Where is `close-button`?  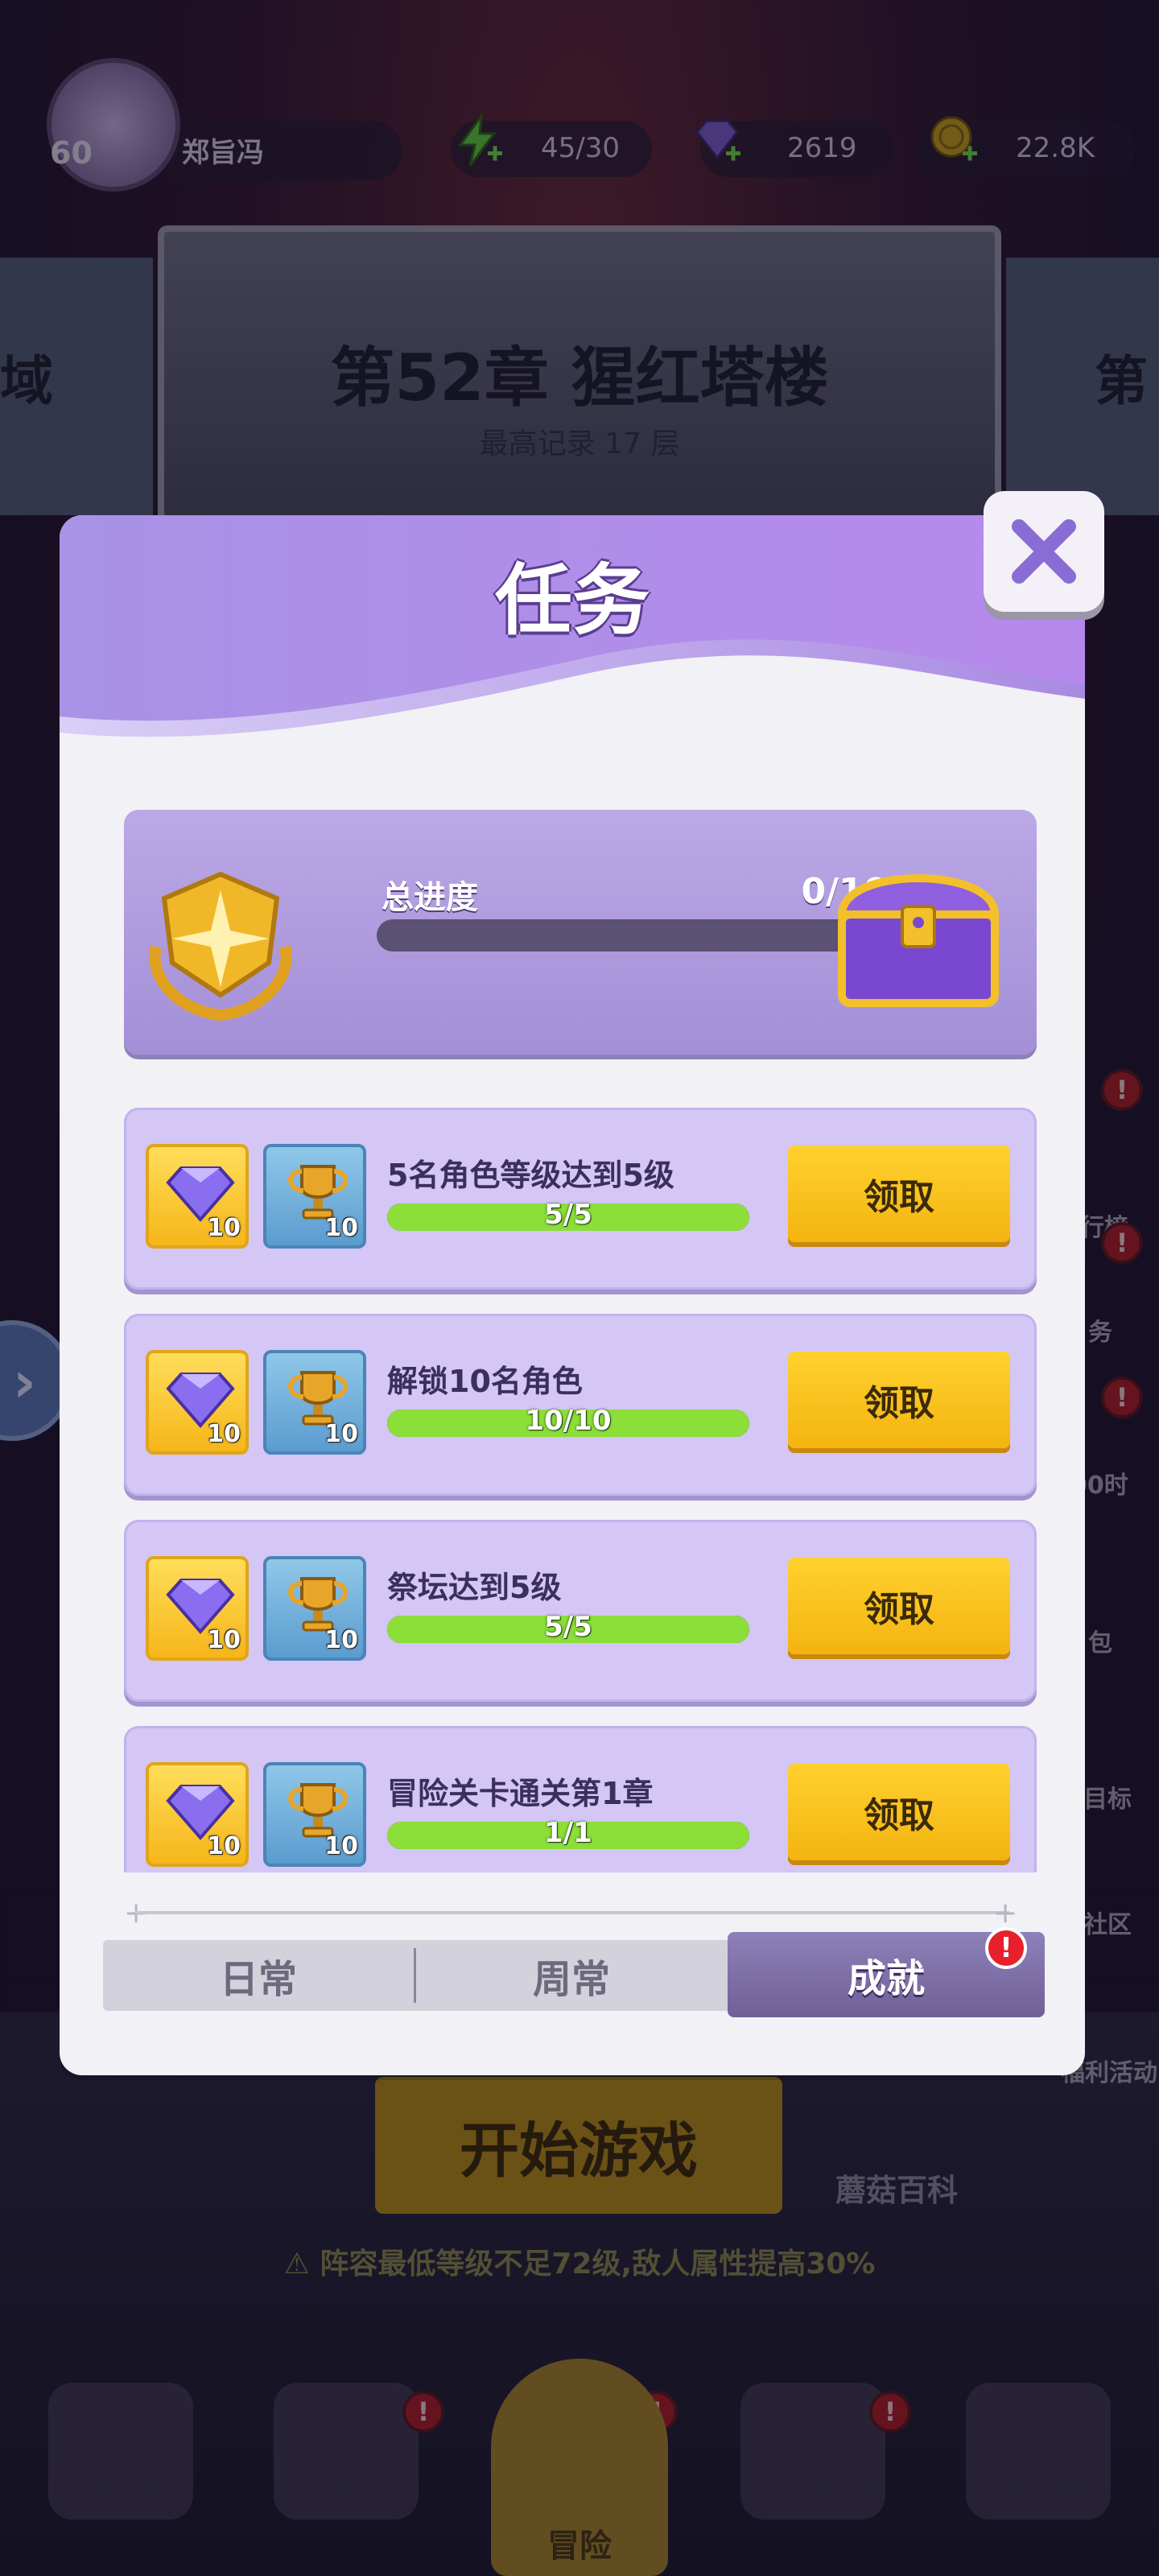 close-button is located at coordinates (1044, 551).